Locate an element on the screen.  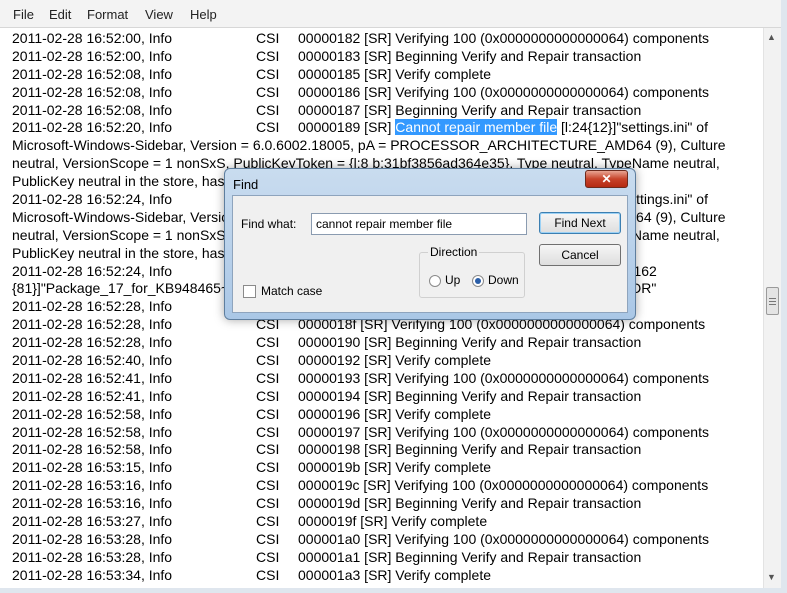
find-what-input is located at coordinates (419, 224).